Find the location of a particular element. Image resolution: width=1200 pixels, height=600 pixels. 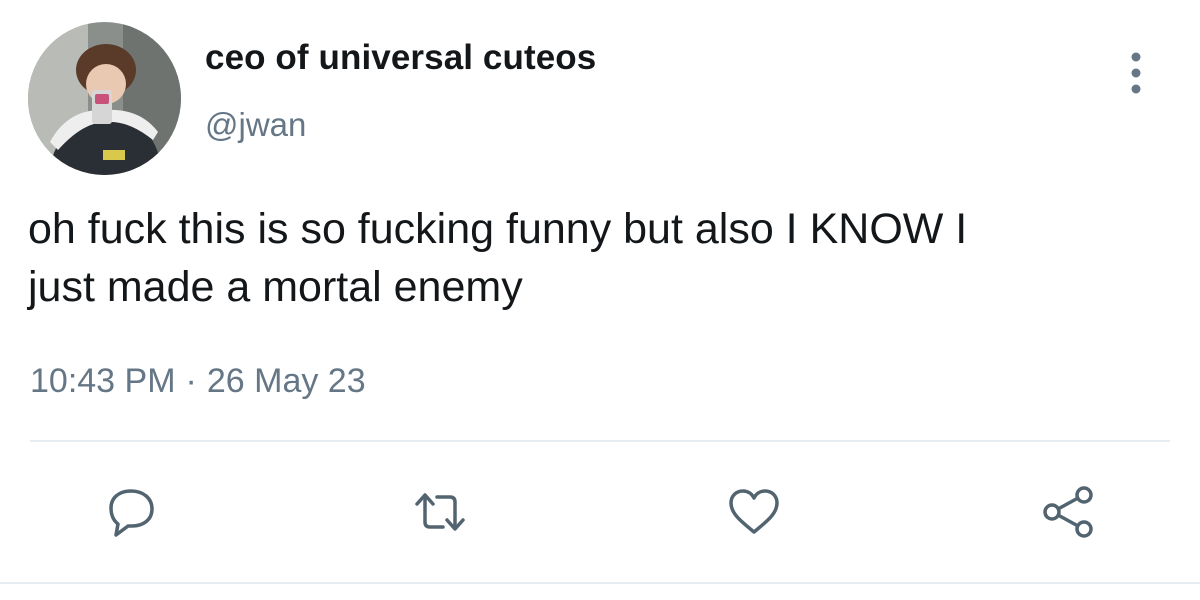

avatar is located at coordinates (104, 98).